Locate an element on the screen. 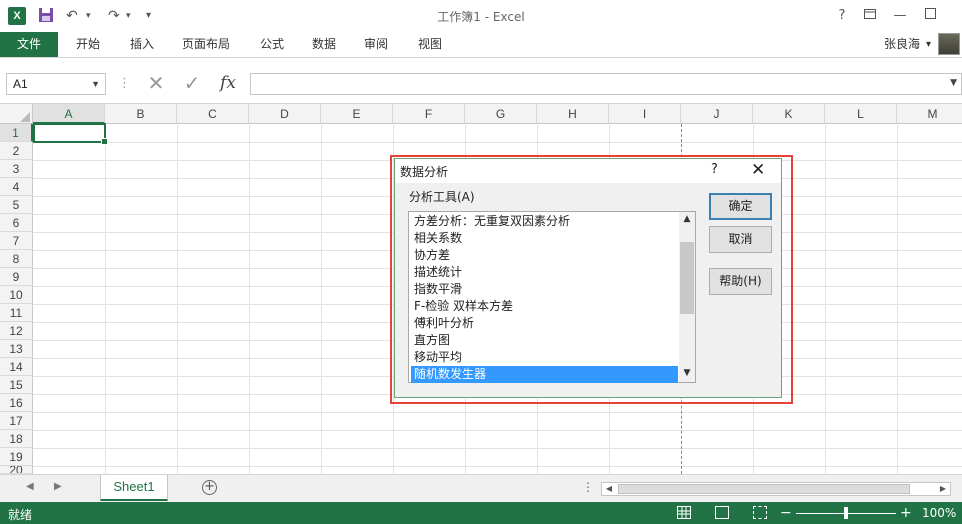 This screenshot has width=962, height=524. row-header-5: 5 is located at coordinates (16, 205).